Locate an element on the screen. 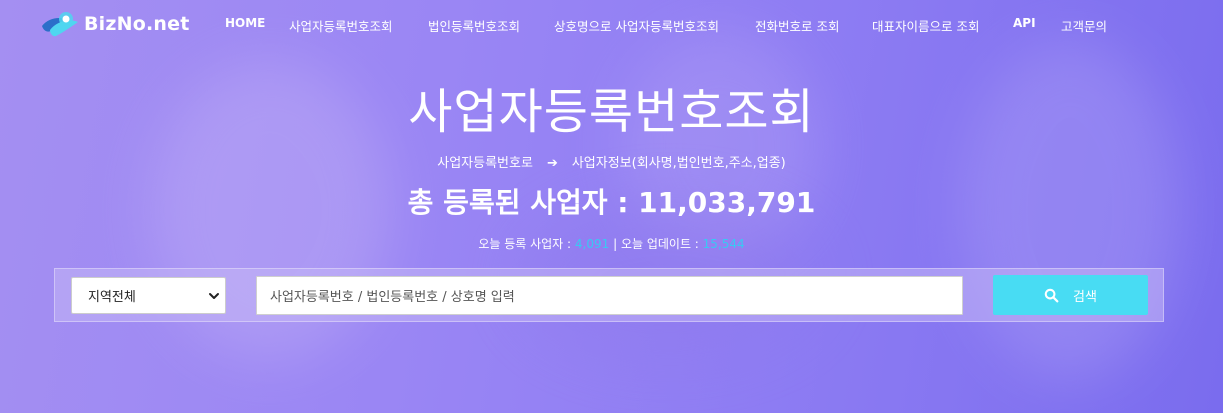  nav-item-phone-search: 전화번호로 조회 is located at coordinates (797, 25).